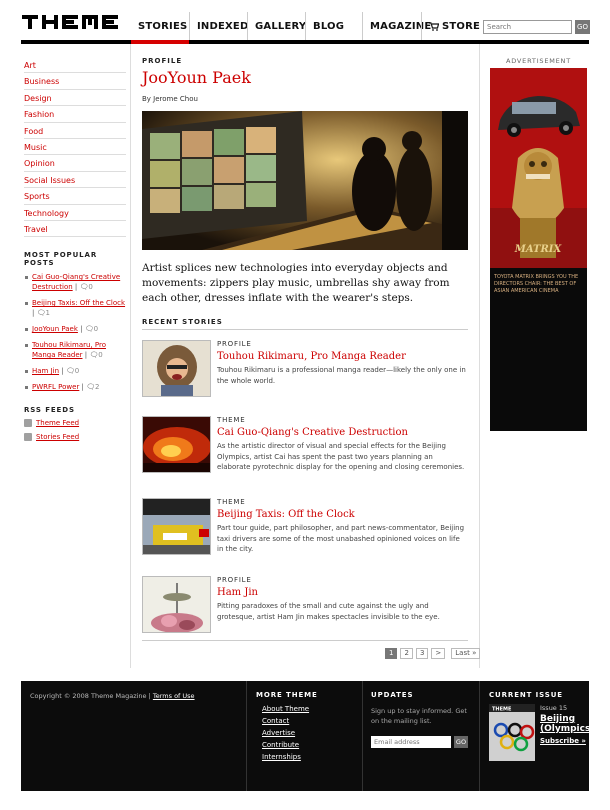 Image resolution: width=610 pixels, height=810 pixels. I want to click on more-theme-heading: MORE THEME, so click(287, 695).